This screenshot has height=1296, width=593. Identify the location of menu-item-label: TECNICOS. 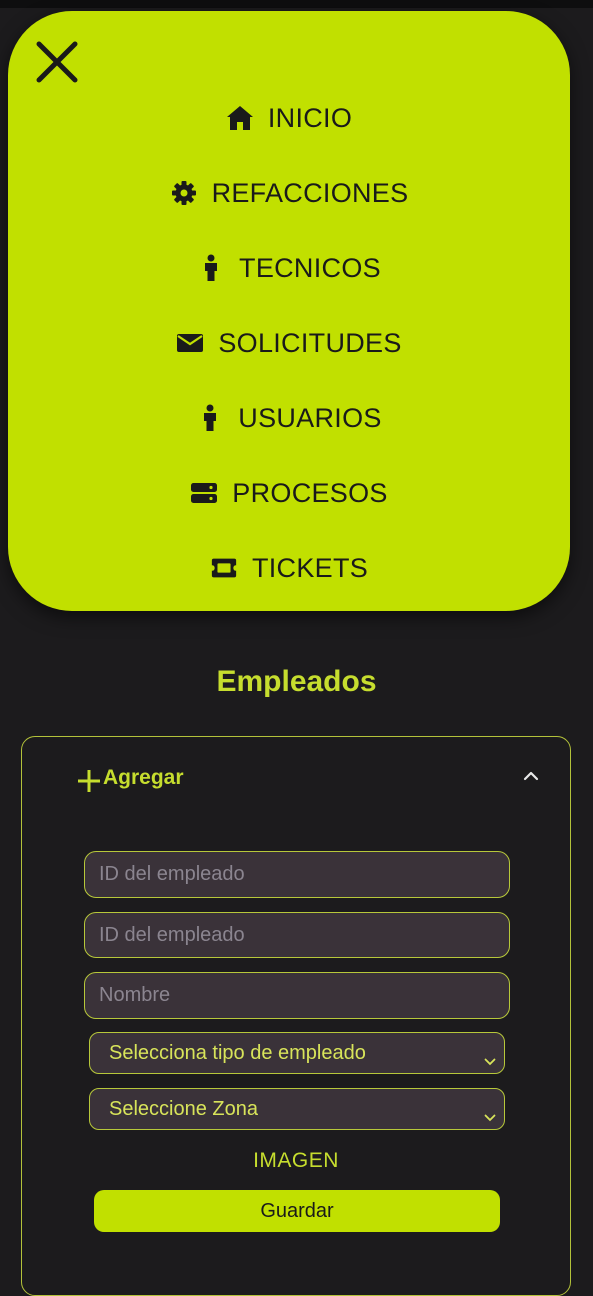
(310, 267).